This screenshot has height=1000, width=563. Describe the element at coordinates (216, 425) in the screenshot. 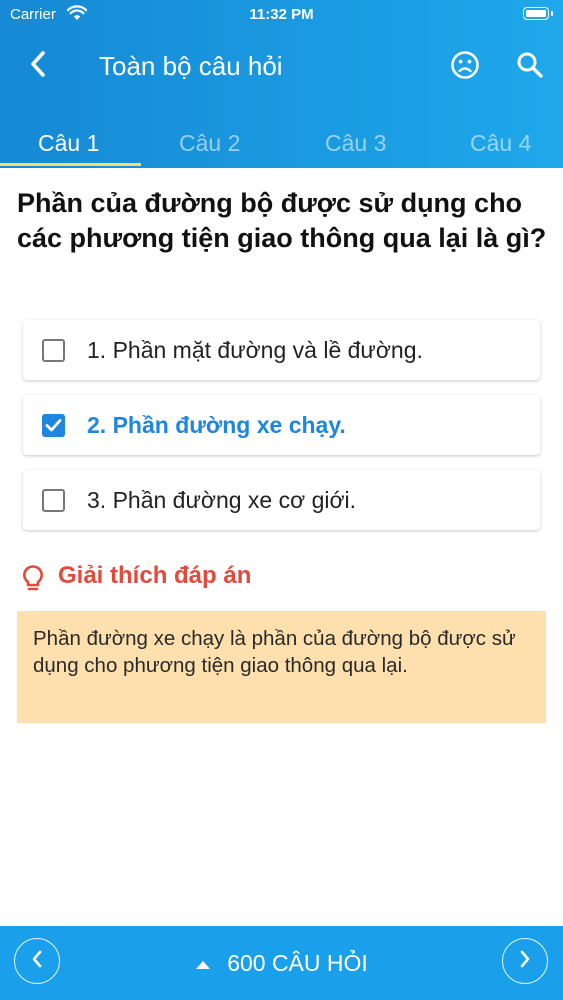

I see `answer-label: 2. Phần đường xe chạy.` at that location.